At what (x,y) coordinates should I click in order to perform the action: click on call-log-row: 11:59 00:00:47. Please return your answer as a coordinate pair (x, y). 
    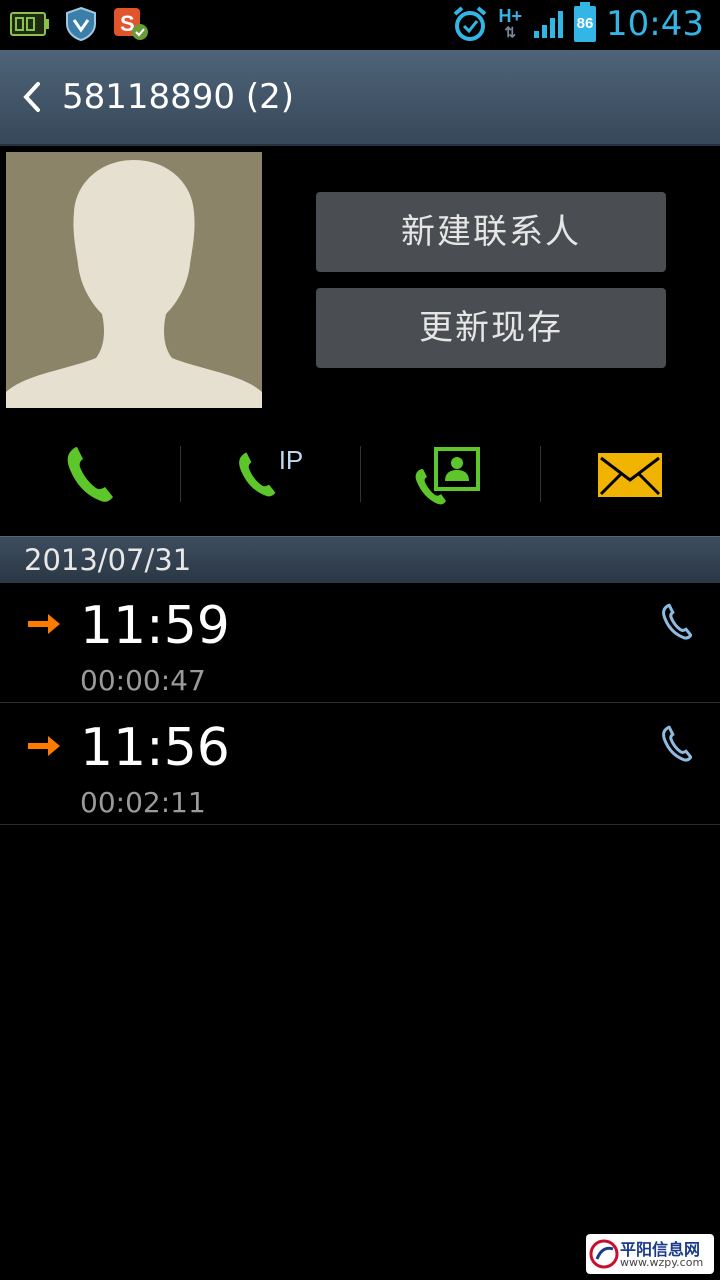
    Looking at the image, I should click on (360, 642).